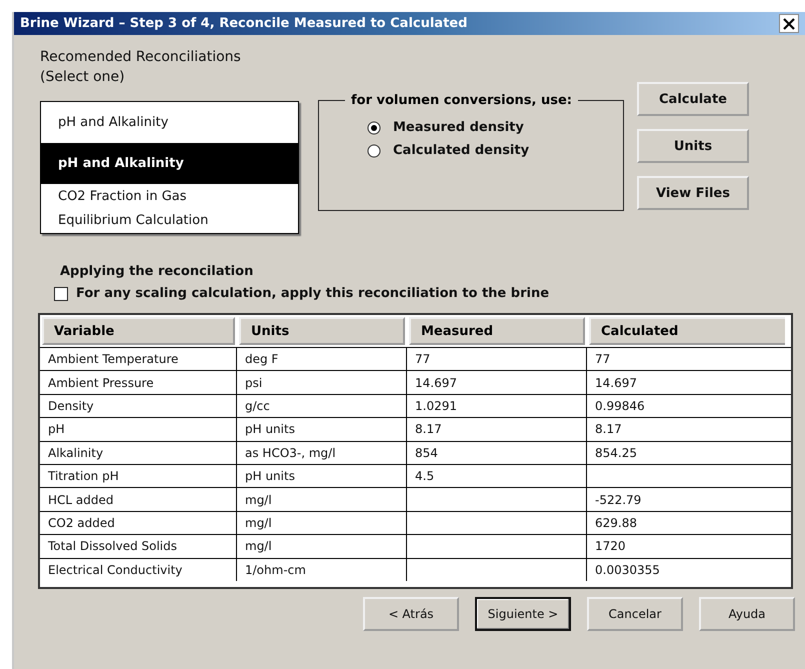 The image size is (805, 669). I want to click on table-cell: 854, so click(497, 453).